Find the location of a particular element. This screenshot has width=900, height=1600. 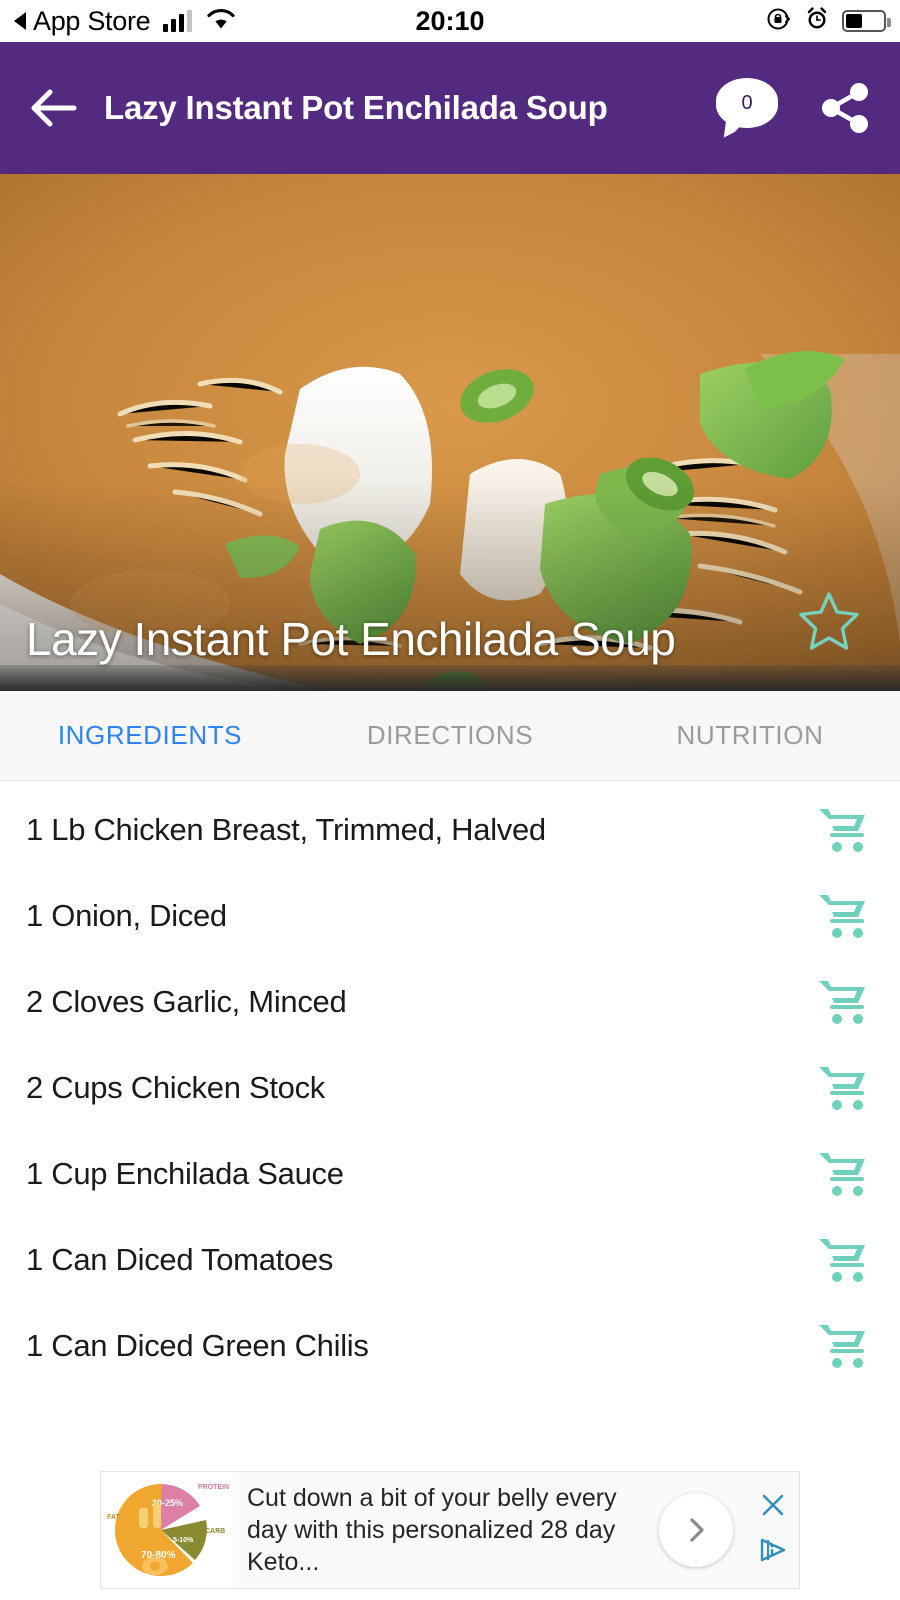

status-bar: App Store 20:10 is located at coordinates (450, 21).